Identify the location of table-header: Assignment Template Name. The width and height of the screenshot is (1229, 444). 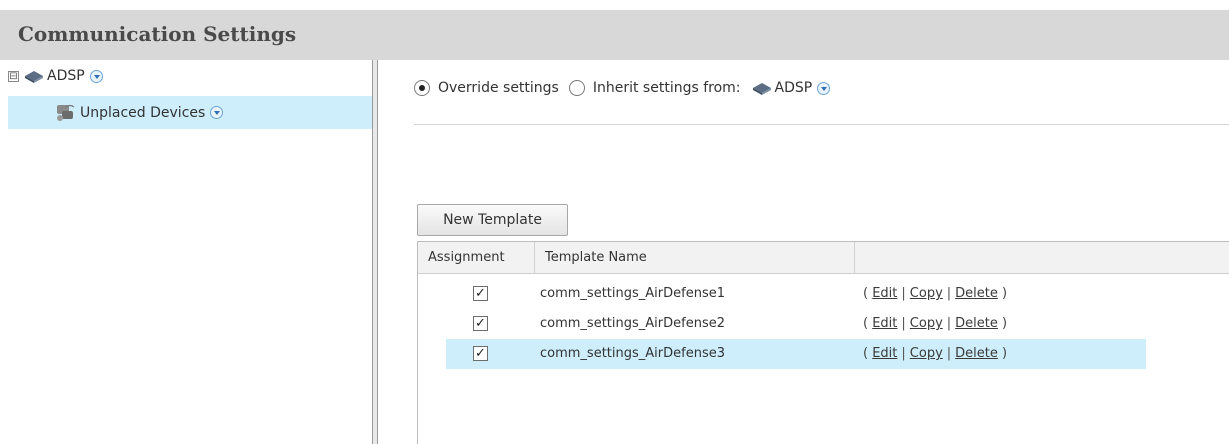
(823, 258).